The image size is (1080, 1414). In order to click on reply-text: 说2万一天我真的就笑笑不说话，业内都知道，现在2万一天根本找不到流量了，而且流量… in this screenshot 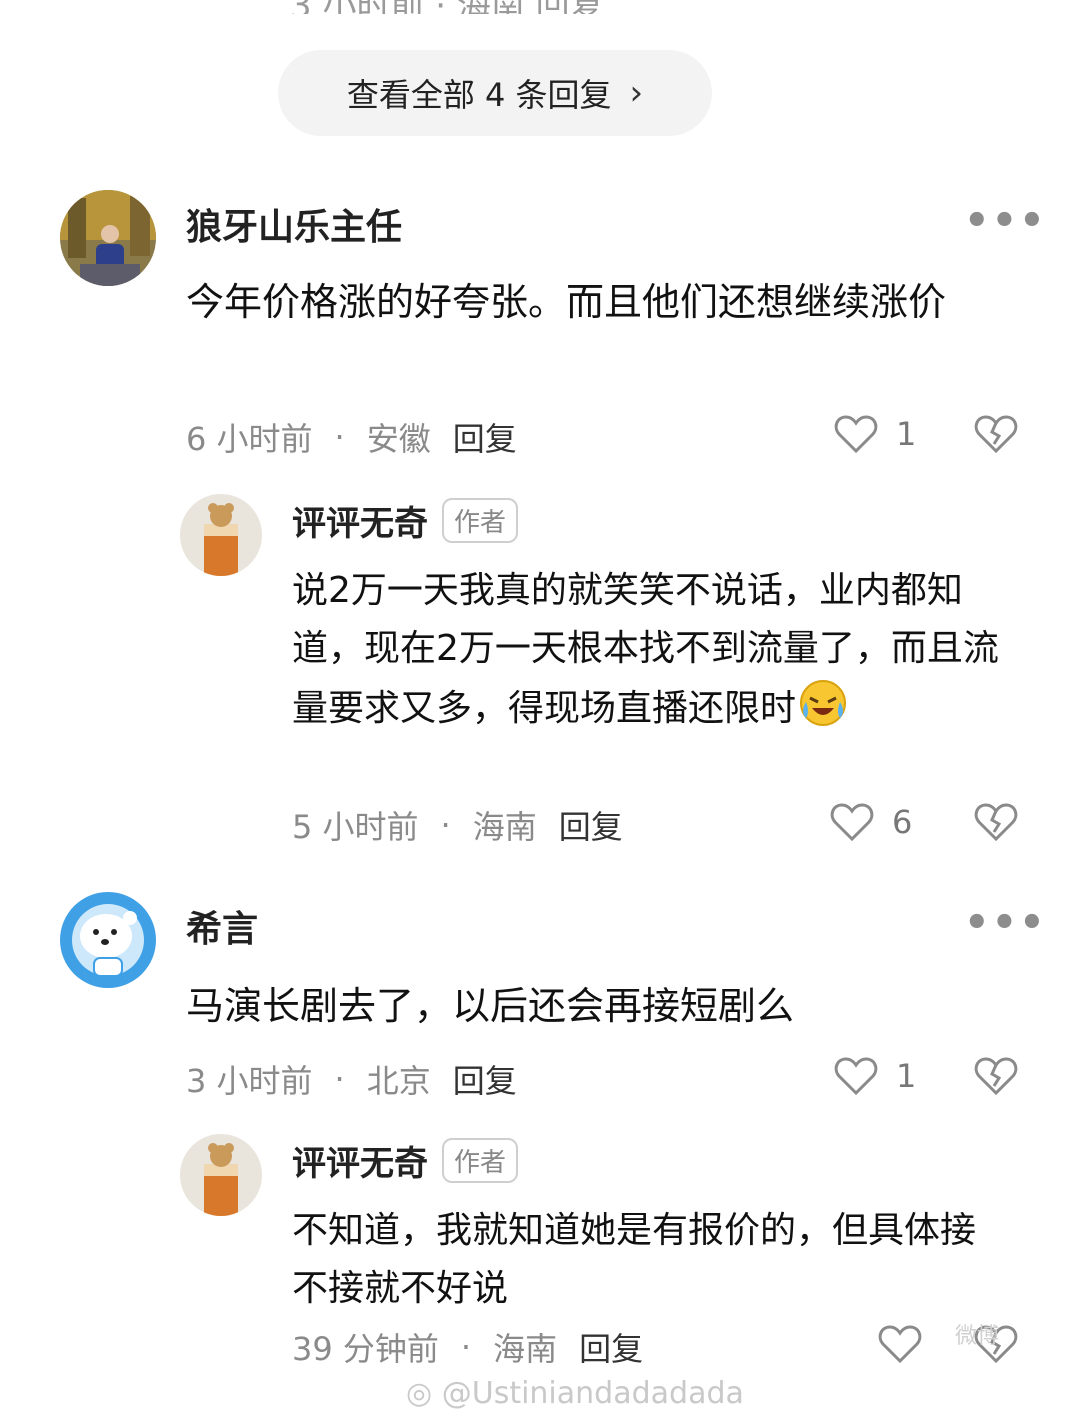, I will do `click(650, 650)`.